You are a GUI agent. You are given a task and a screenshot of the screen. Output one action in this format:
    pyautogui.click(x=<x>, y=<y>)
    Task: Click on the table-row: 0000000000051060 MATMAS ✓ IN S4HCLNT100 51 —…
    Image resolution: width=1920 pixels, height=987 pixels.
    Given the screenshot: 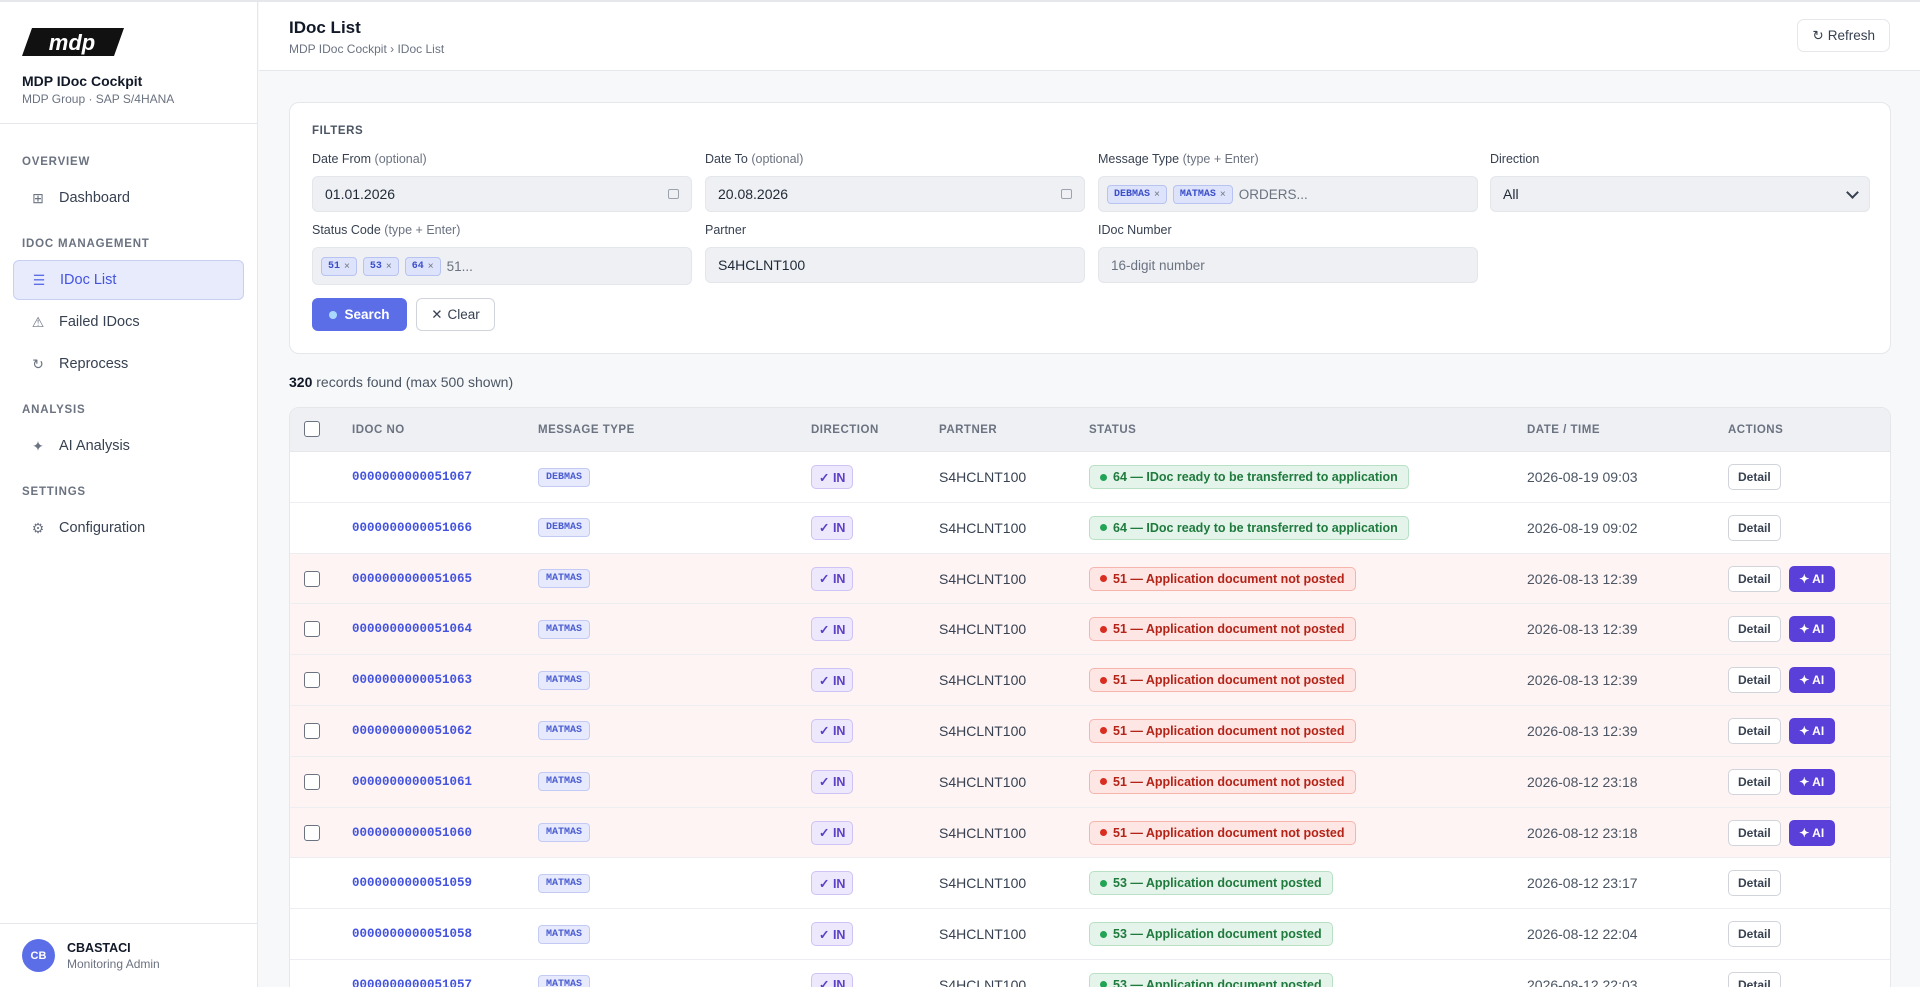 What is the action you would take?
    pyautogui.click(x=1090, y=833)
    